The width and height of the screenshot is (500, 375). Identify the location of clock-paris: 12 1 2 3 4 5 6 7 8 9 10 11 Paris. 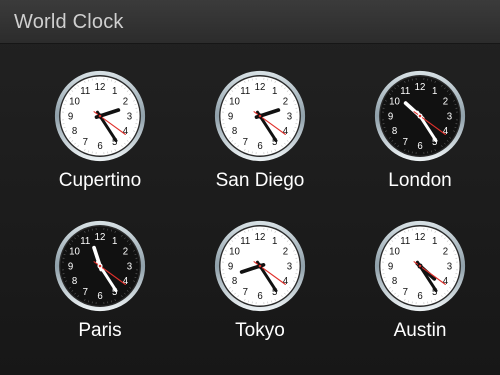
(100, 295).